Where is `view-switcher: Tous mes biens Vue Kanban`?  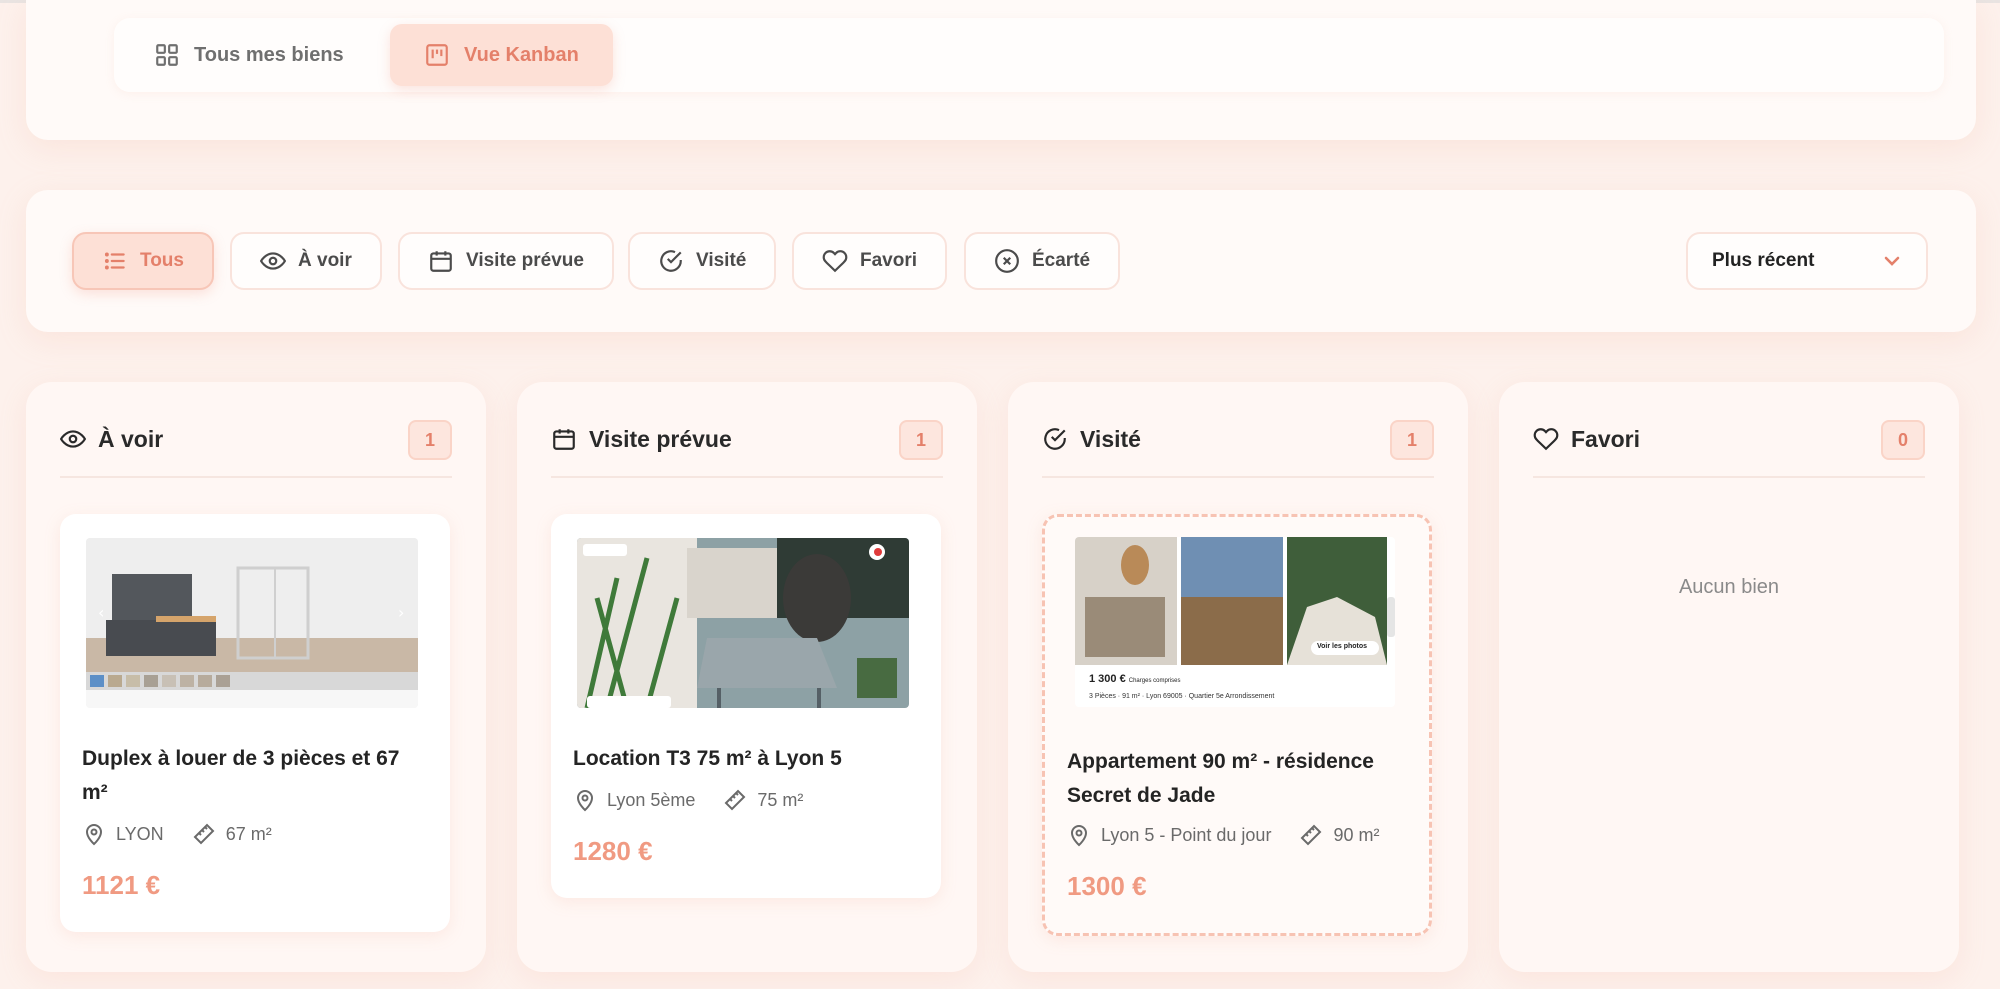
view-switcher: Tous mes biens Vue Kanban is located at coordinates (1029, 55).